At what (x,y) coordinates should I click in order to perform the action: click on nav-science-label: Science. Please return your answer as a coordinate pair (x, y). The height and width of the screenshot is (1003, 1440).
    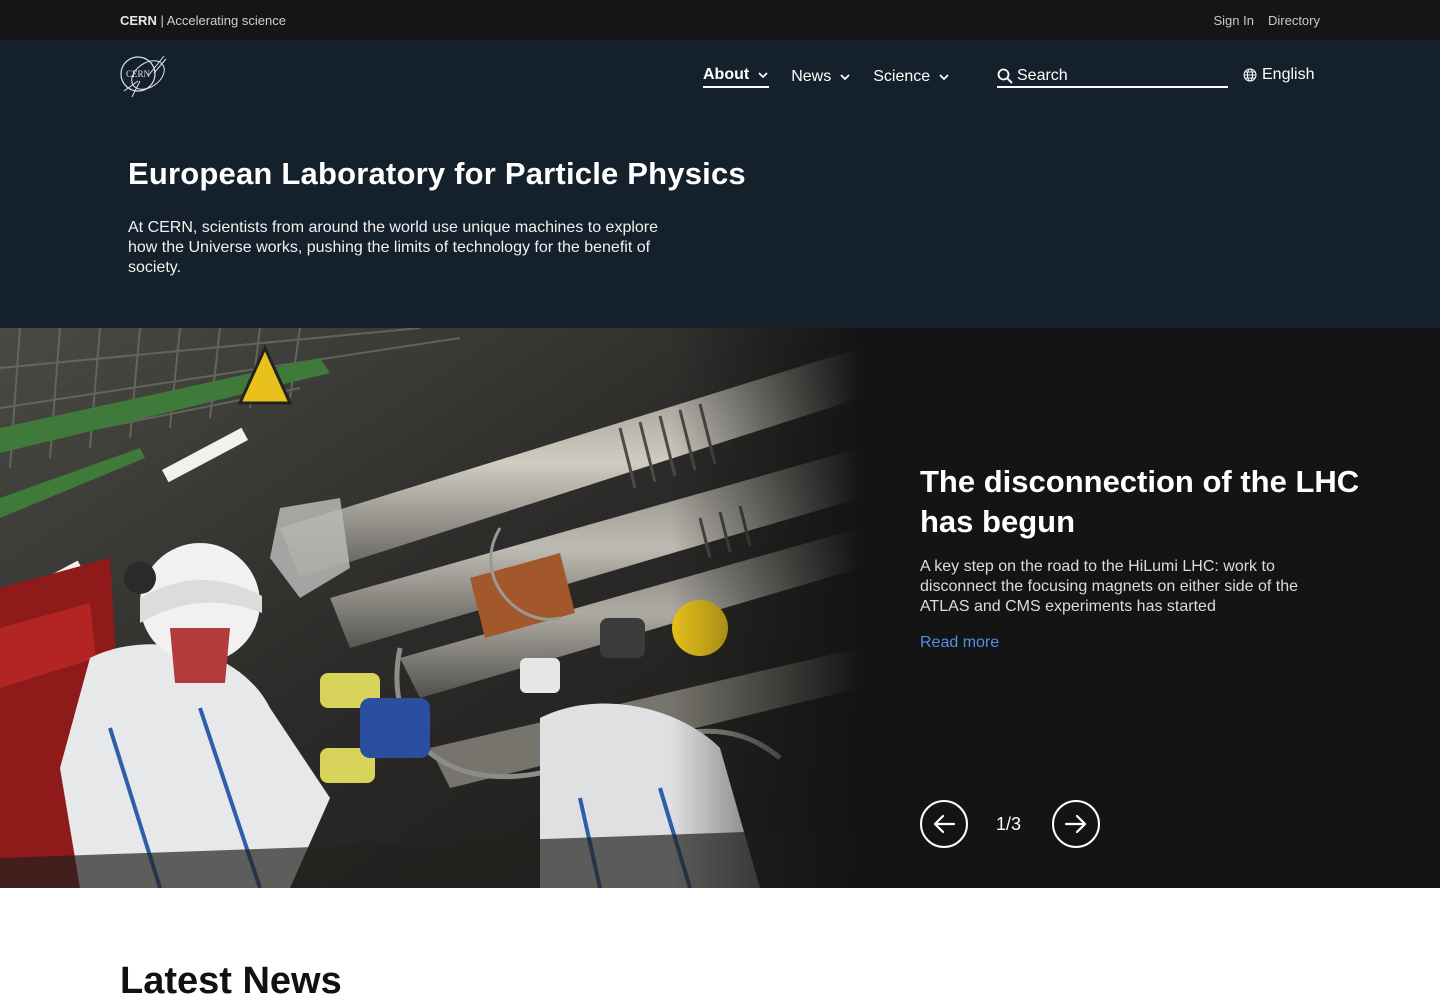
    Looking at the image, I should click on (902, 76).